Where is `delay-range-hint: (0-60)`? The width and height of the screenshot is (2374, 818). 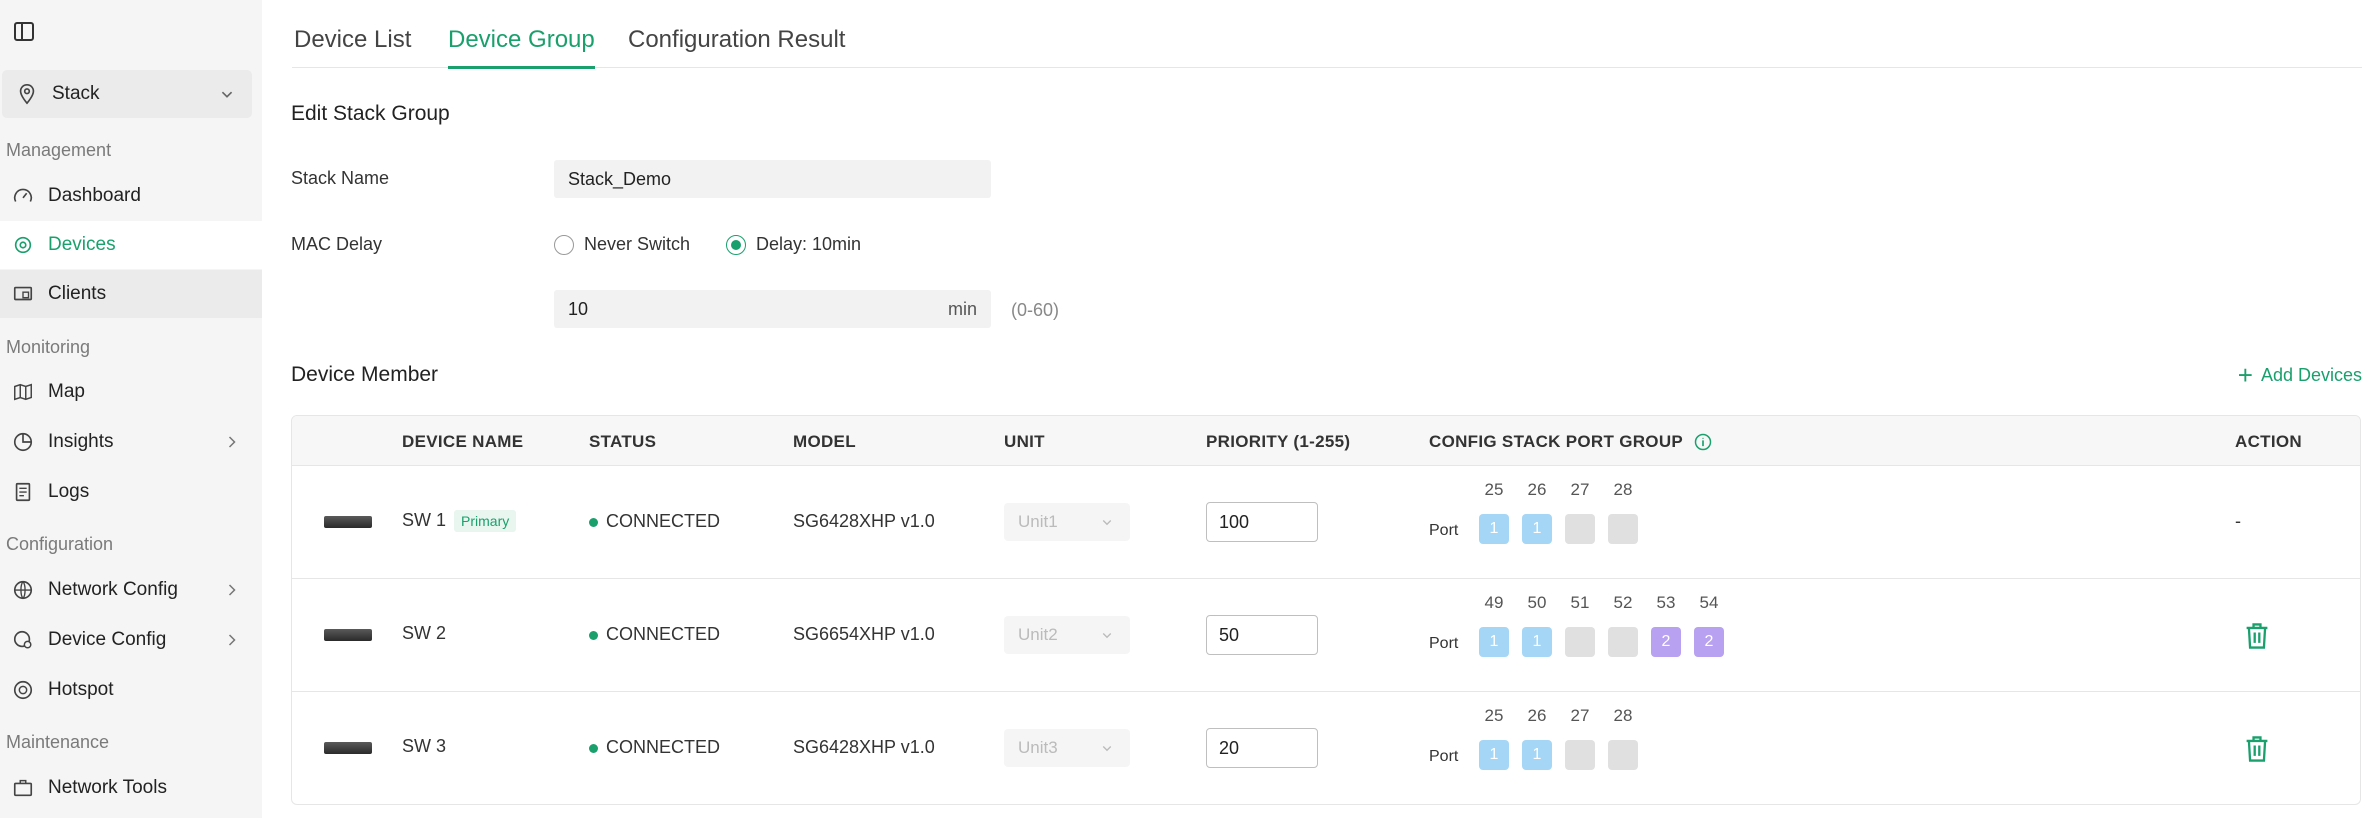 delay-range-hint: (0-60) is located at coordinates (1035, 310).